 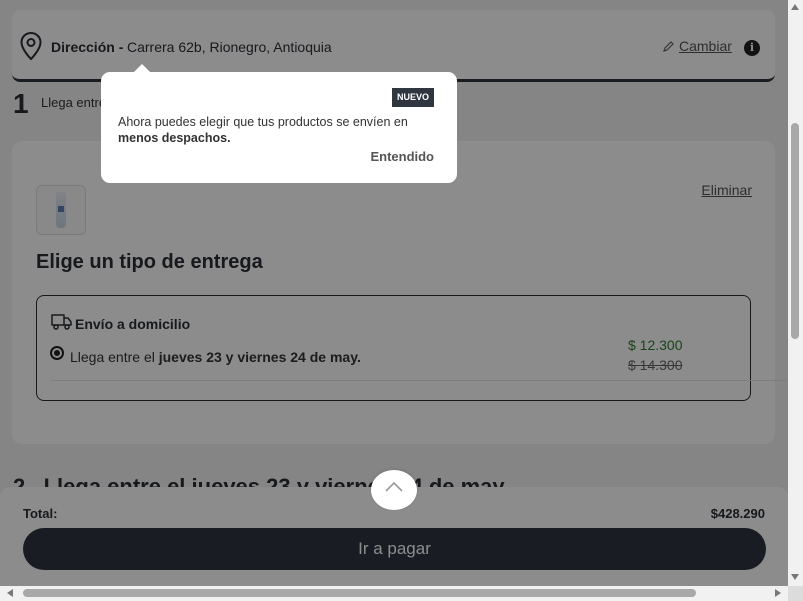 I want to click on scroll-up-arrow-icon, so click(x=795, y=7).